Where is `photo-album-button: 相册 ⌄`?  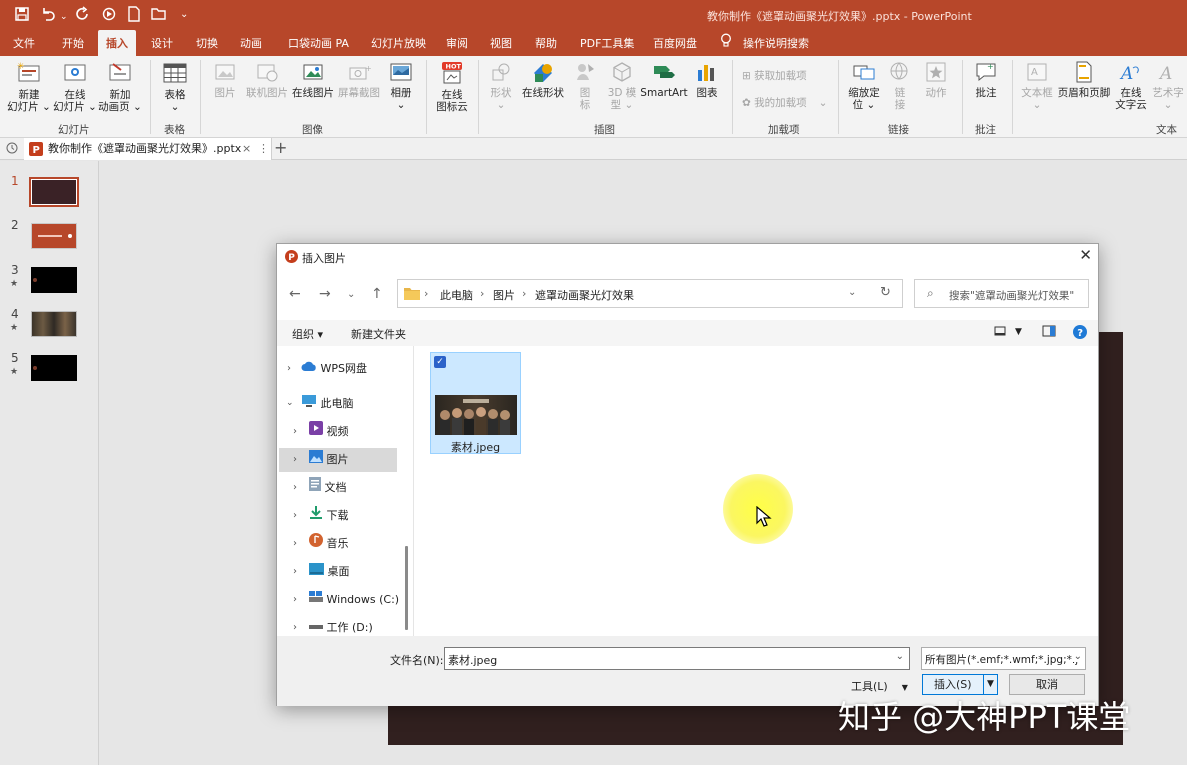
photo-album-button: 相册 ⌄ is located at coordinates (401, 85).